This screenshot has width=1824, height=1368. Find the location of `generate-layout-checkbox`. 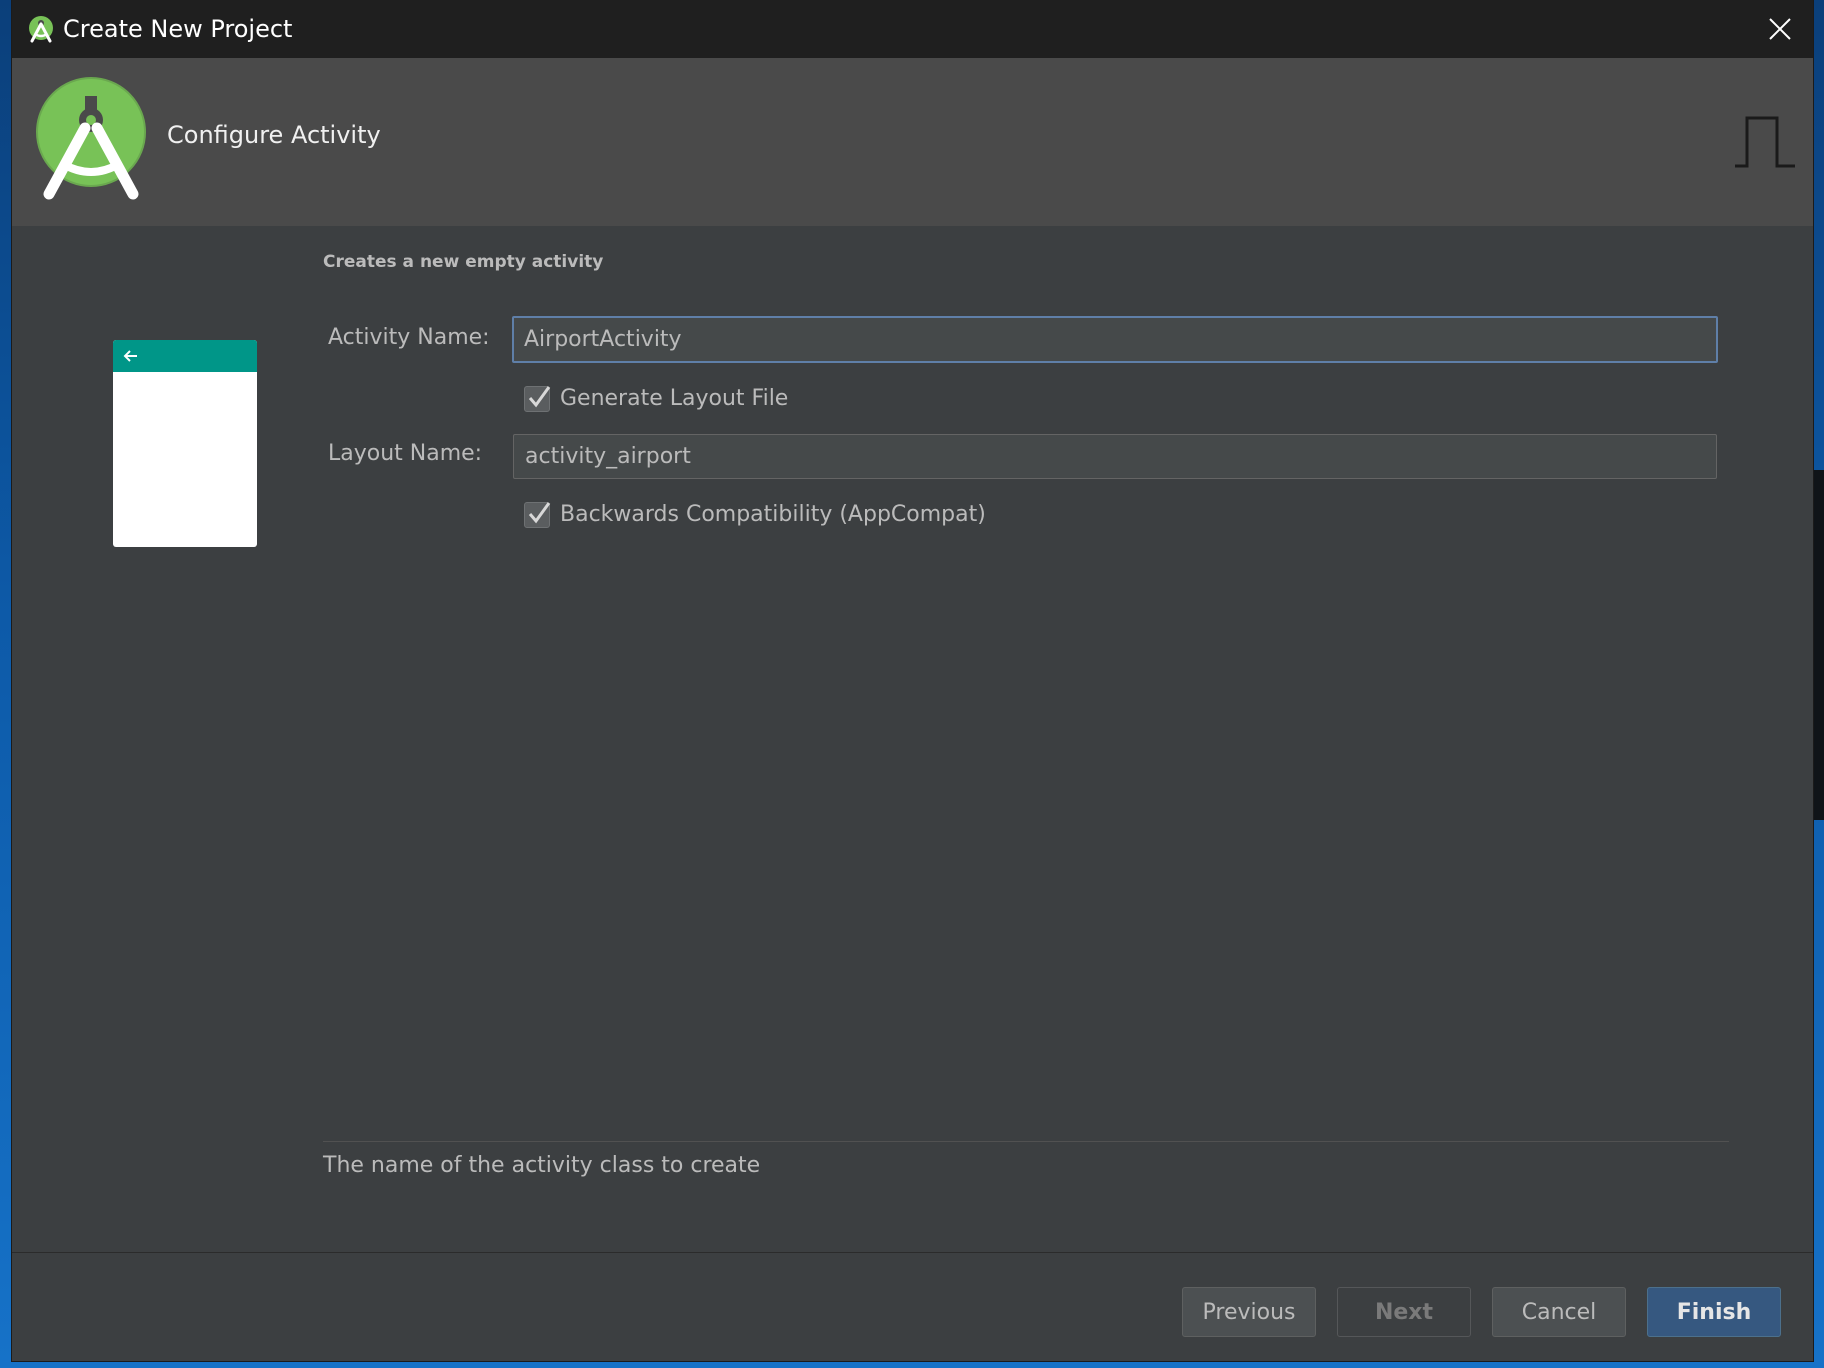

generate-layout-checkbox is located at coordinates (537, 399).